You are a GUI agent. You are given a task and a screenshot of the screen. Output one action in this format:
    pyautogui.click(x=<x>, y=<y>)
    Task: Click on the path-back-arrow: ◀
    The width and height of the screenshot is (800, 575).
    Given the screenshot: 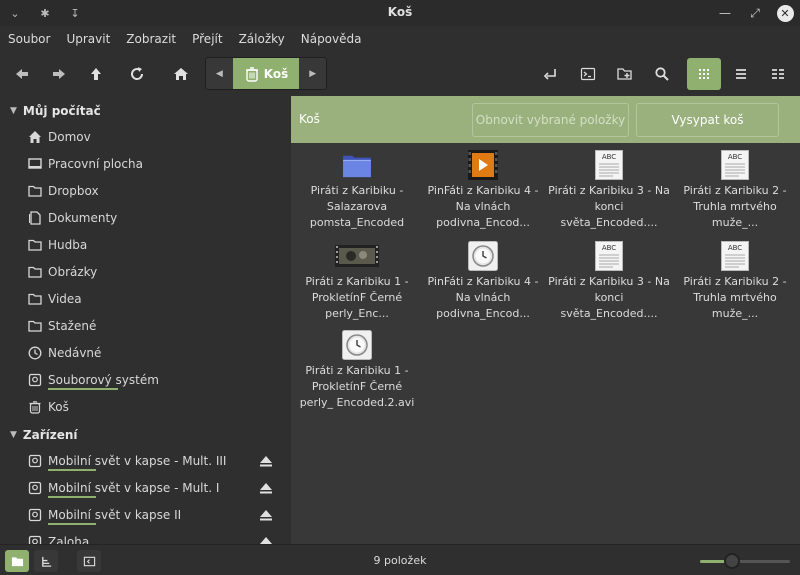 What is the action you would take?
    pyautogui.click(x=219, y=73)
    